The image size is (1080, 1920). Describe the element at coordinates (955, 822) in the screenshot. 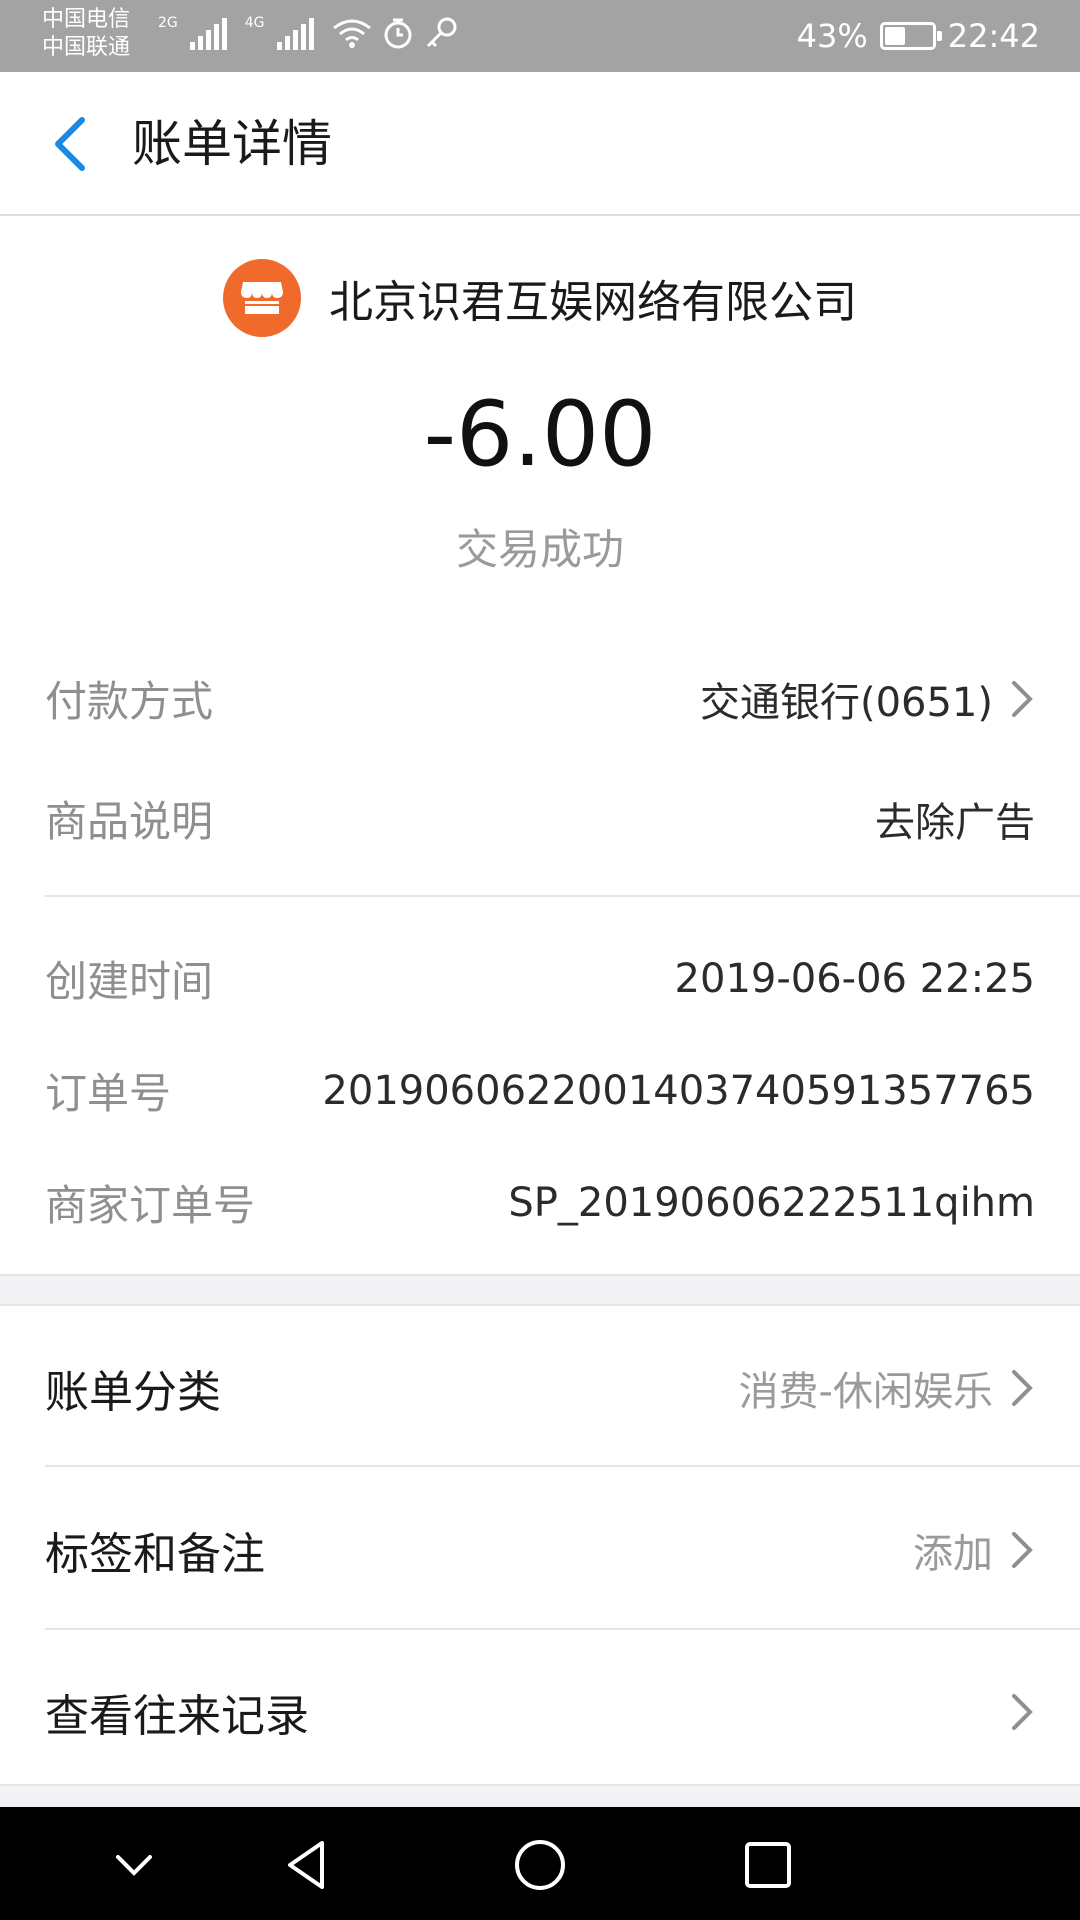

I see `detail-value: 去除广告` at that location.